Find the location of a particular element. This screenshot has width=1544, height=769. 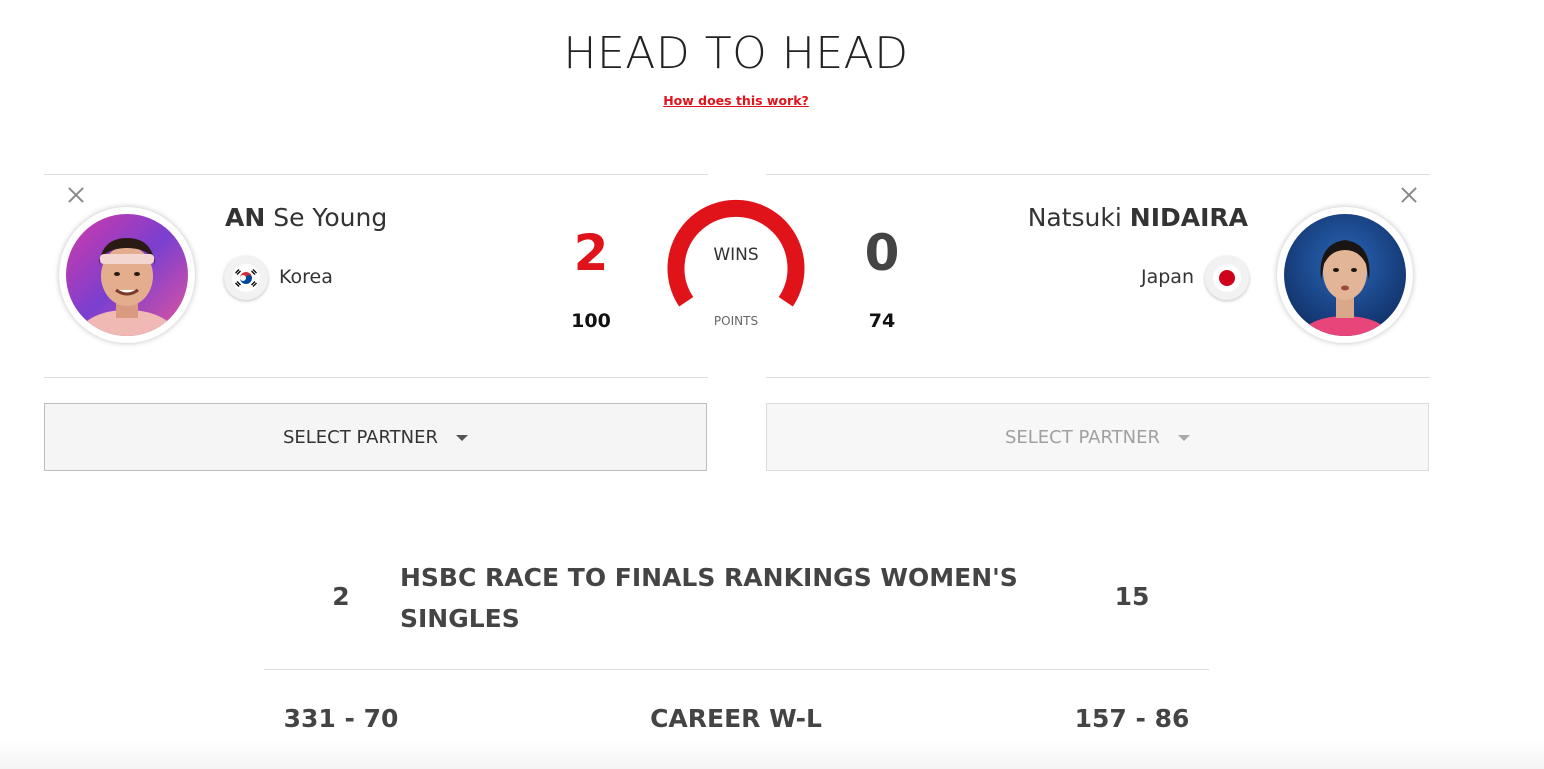

bottom-fade-overlay is located at coordinates (772, 754).